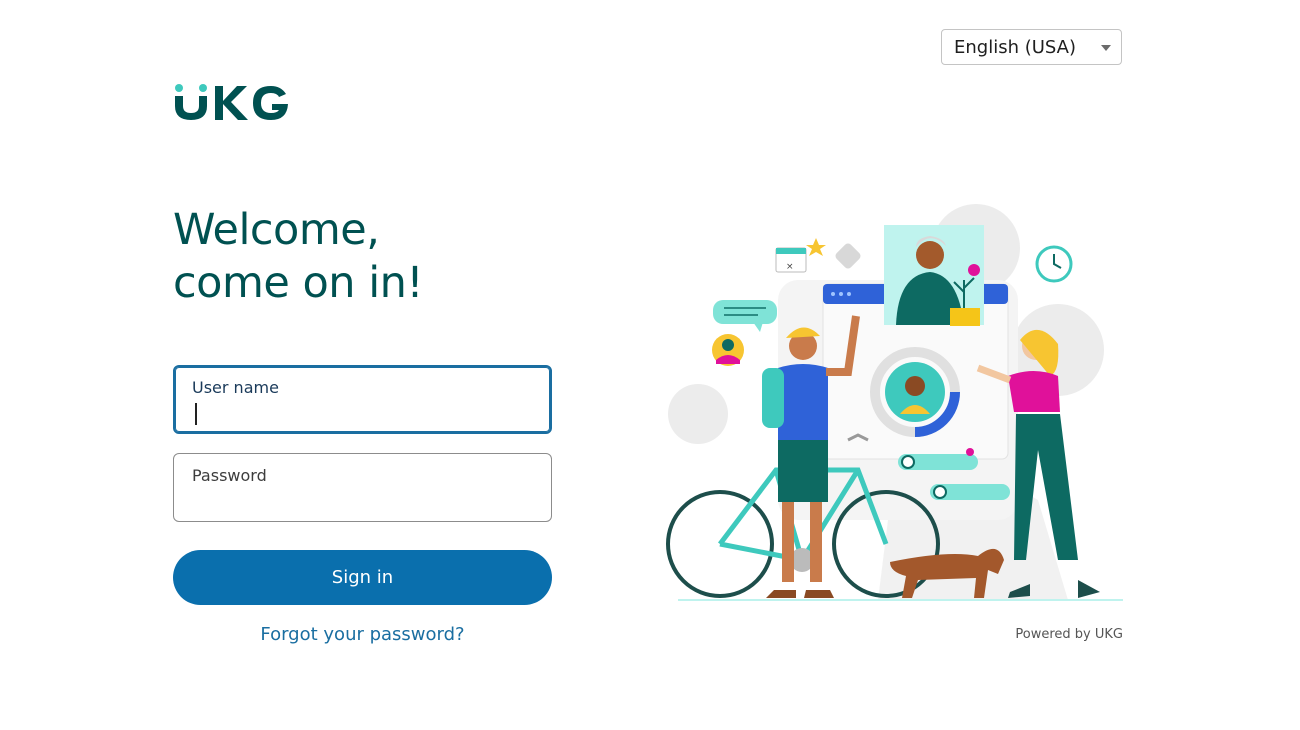  I want to click on password-field: Password, so click(362, 487).